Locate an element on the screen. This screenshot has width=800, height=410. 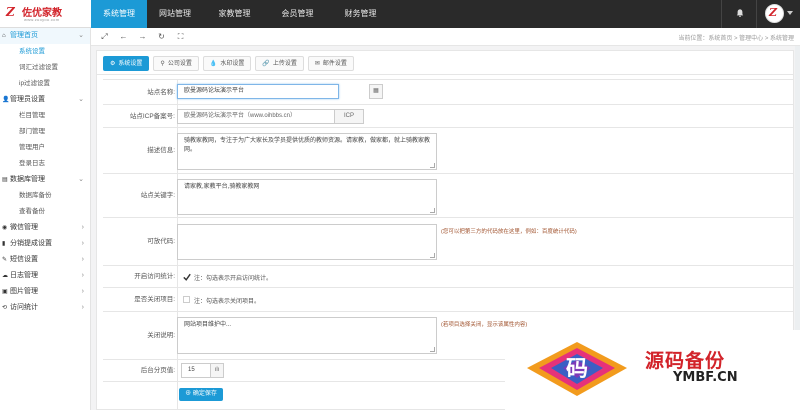
history-icon: ⟲ is located at coordinates (5, 308).